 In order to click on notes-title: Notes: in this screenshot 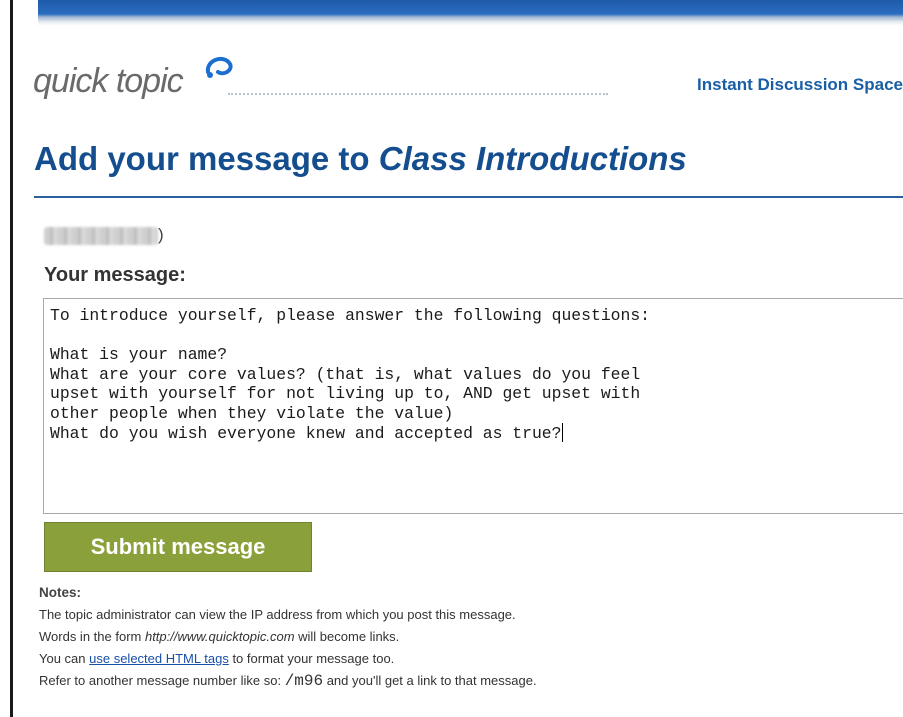, I will do `click(60, 592)`.